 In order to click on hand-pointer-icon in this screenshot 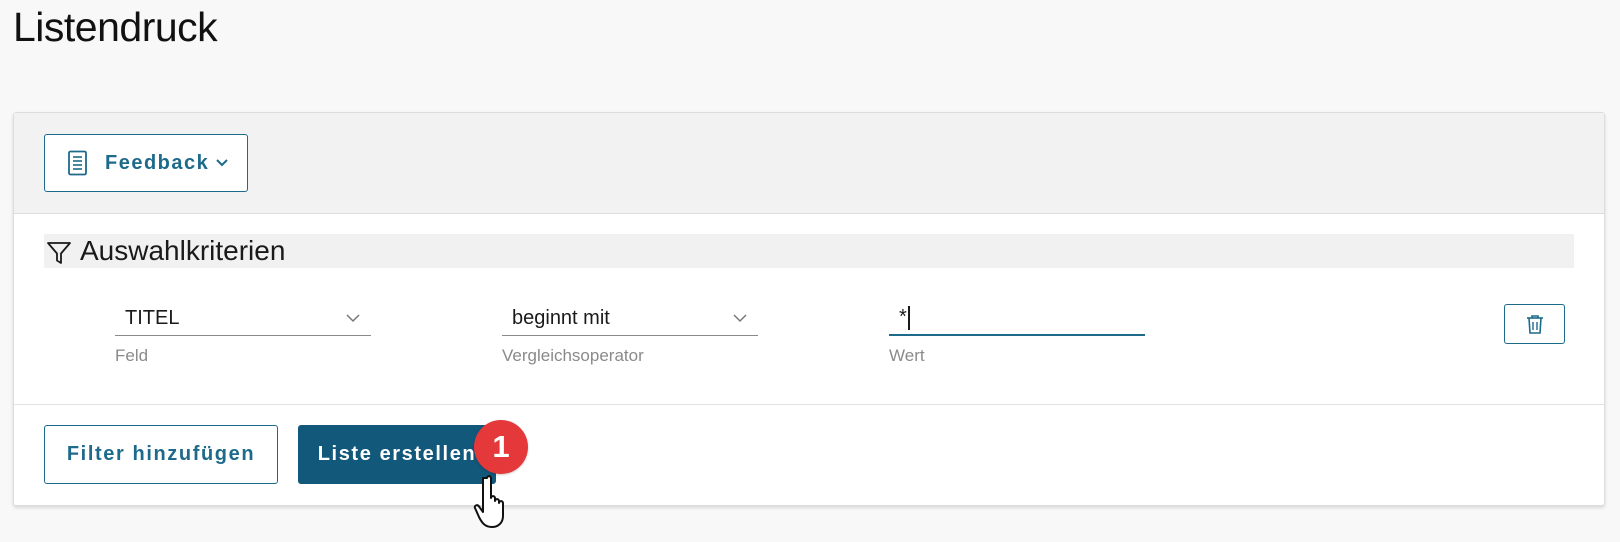, I will do `click(488, 501)`.